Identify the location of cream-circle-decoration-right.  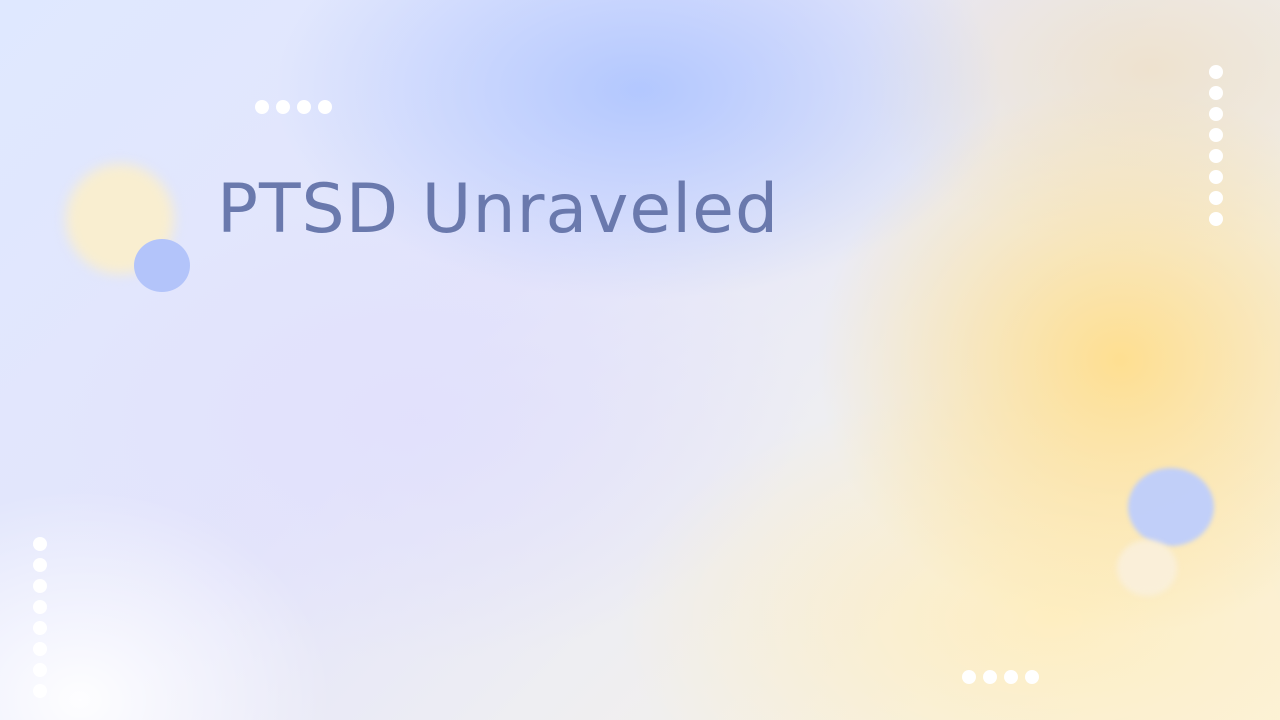
(1147, 568).